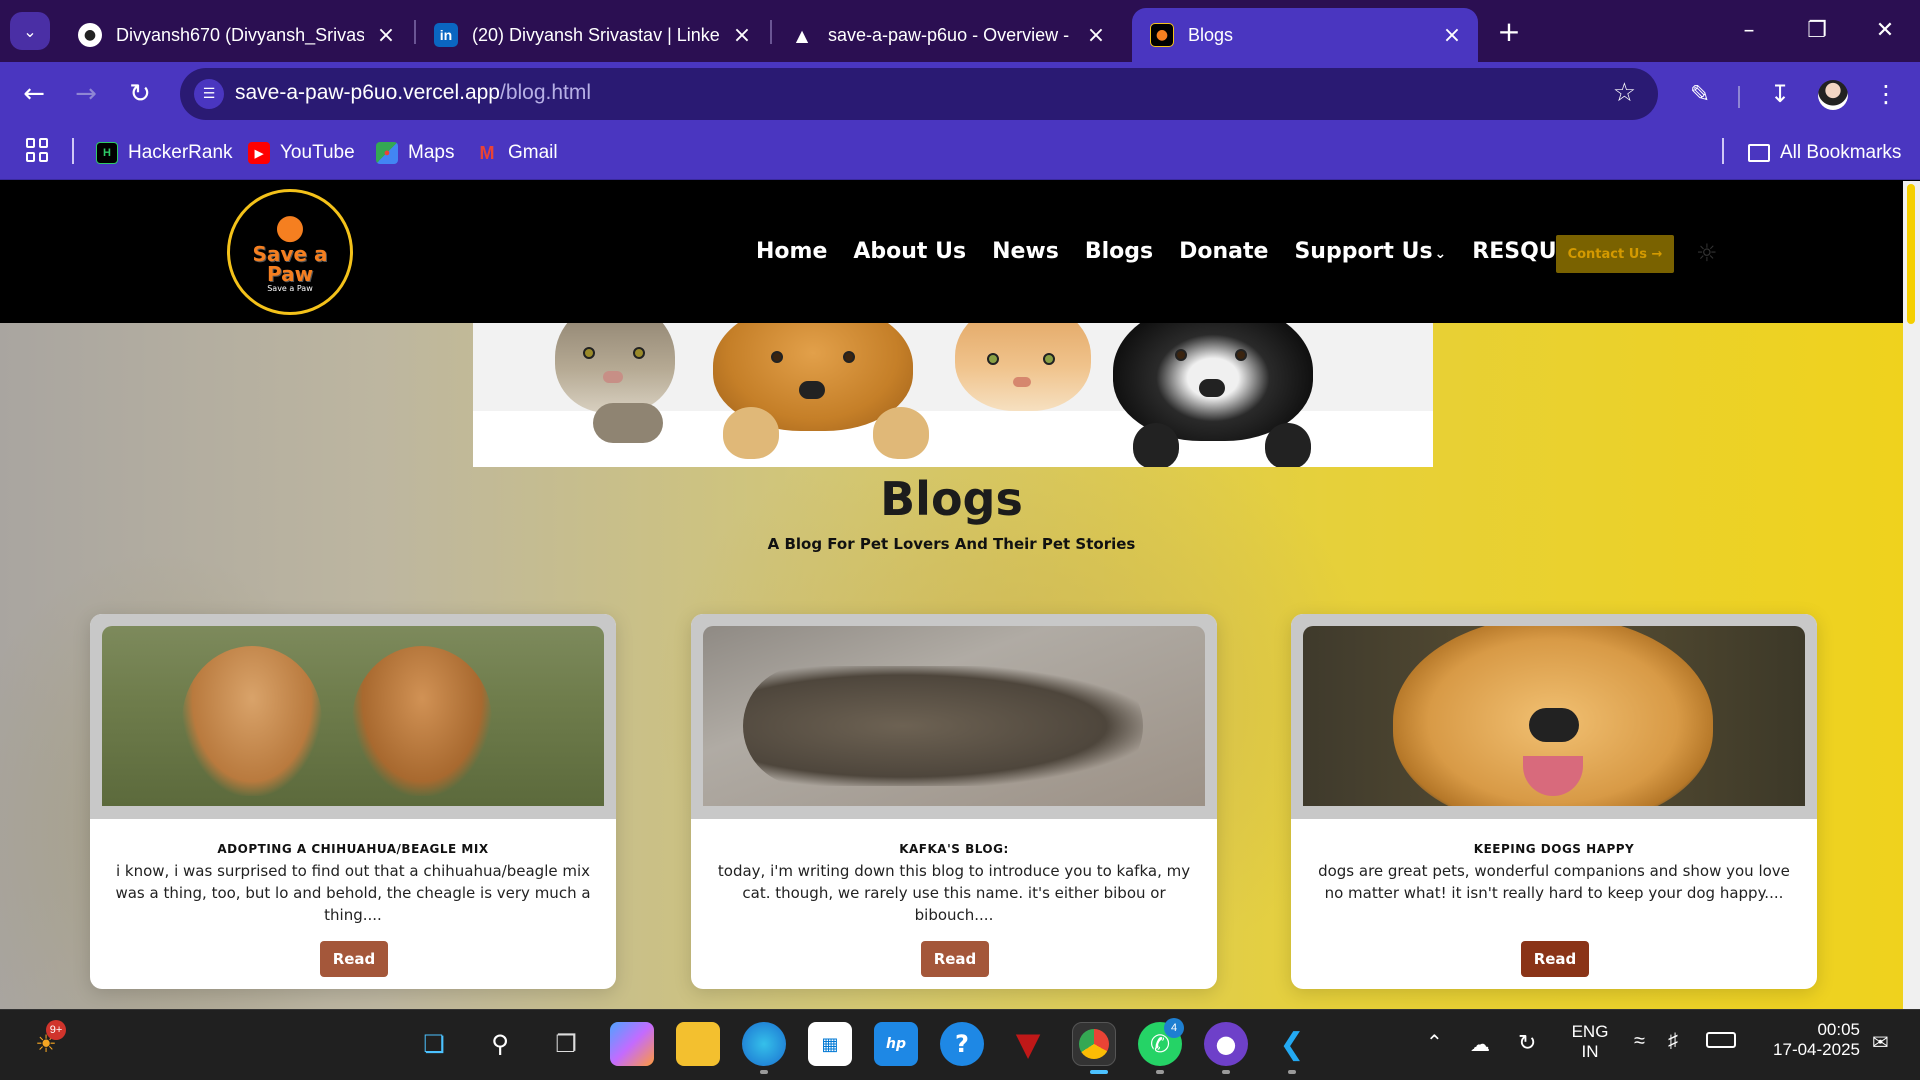  I want to click on new-tab-button: +, so click(1509, 31).